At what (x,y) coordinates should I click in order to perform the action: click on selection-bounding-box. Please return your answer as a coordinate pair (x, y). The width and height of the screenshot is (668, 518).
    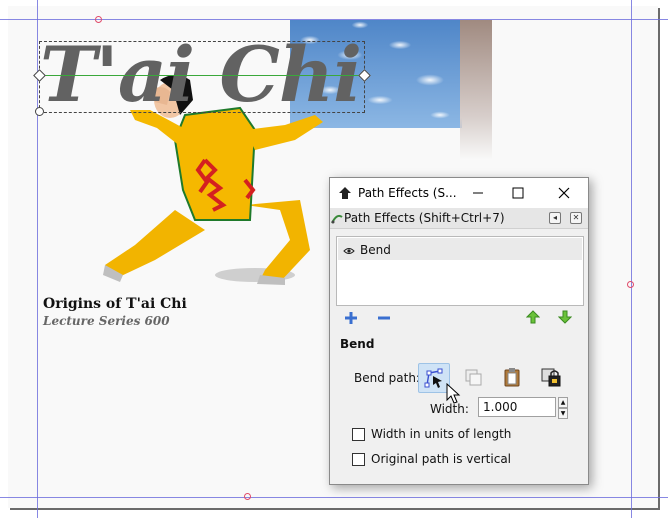
    Looking at the image, I should click on (202, 77).